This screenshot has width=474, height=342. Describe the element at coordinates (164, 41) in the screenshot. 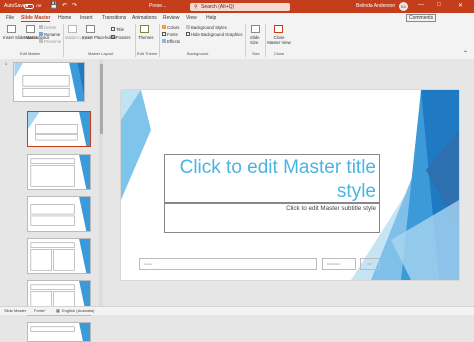

I see `effects-icon` at that location.